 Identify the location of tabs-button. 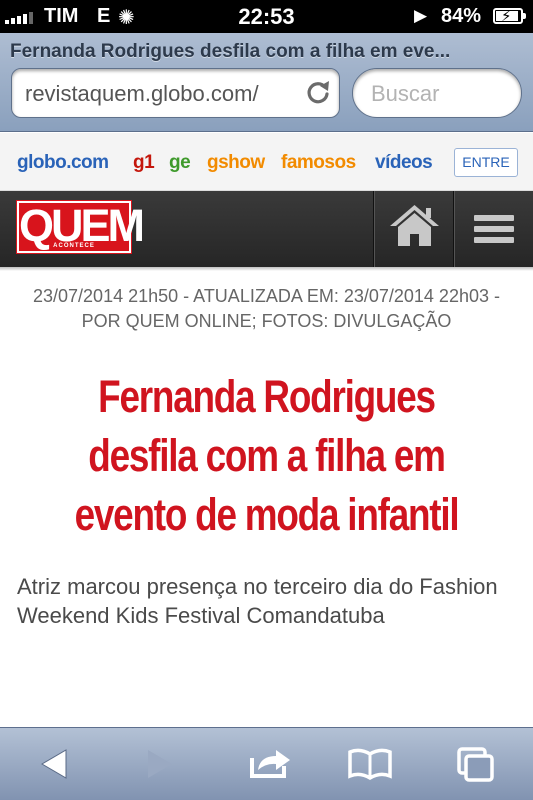
(476, 764).